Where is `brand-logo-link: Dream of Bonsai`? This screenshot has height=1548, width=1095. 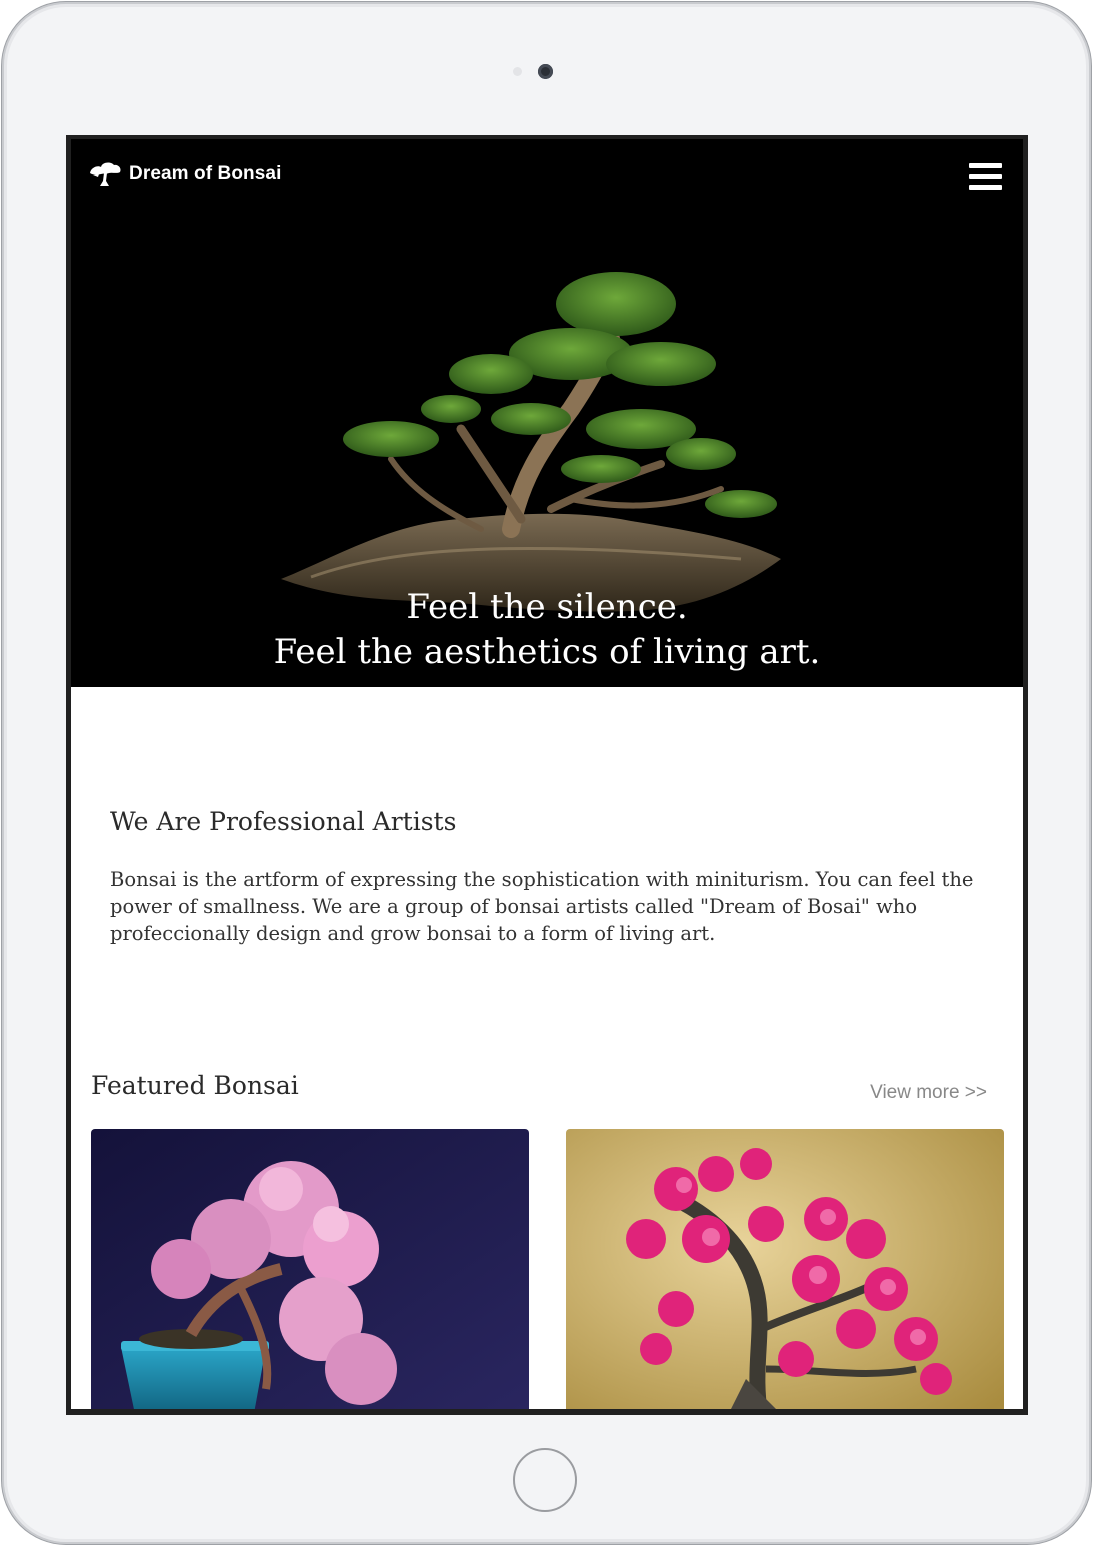 brand-logo-link: Dream of Bonsai is located at coordinates (184, 174).